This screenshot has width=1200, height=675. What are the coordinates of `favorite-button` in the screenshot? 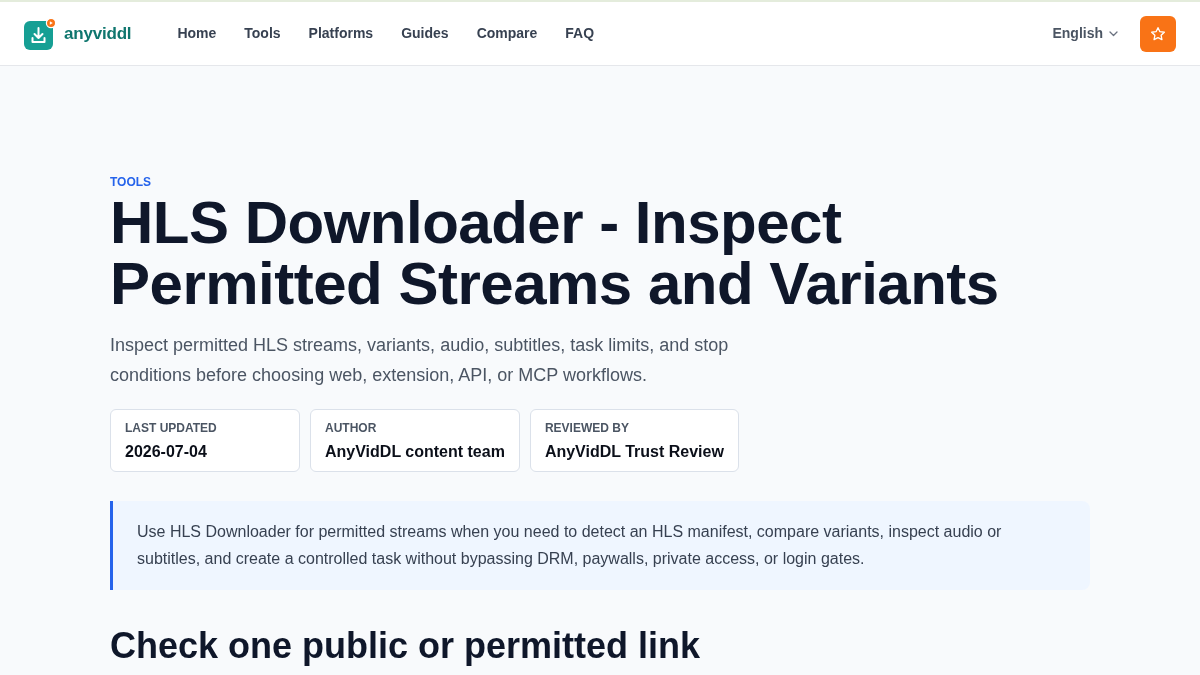 It's located at (1158, 33).